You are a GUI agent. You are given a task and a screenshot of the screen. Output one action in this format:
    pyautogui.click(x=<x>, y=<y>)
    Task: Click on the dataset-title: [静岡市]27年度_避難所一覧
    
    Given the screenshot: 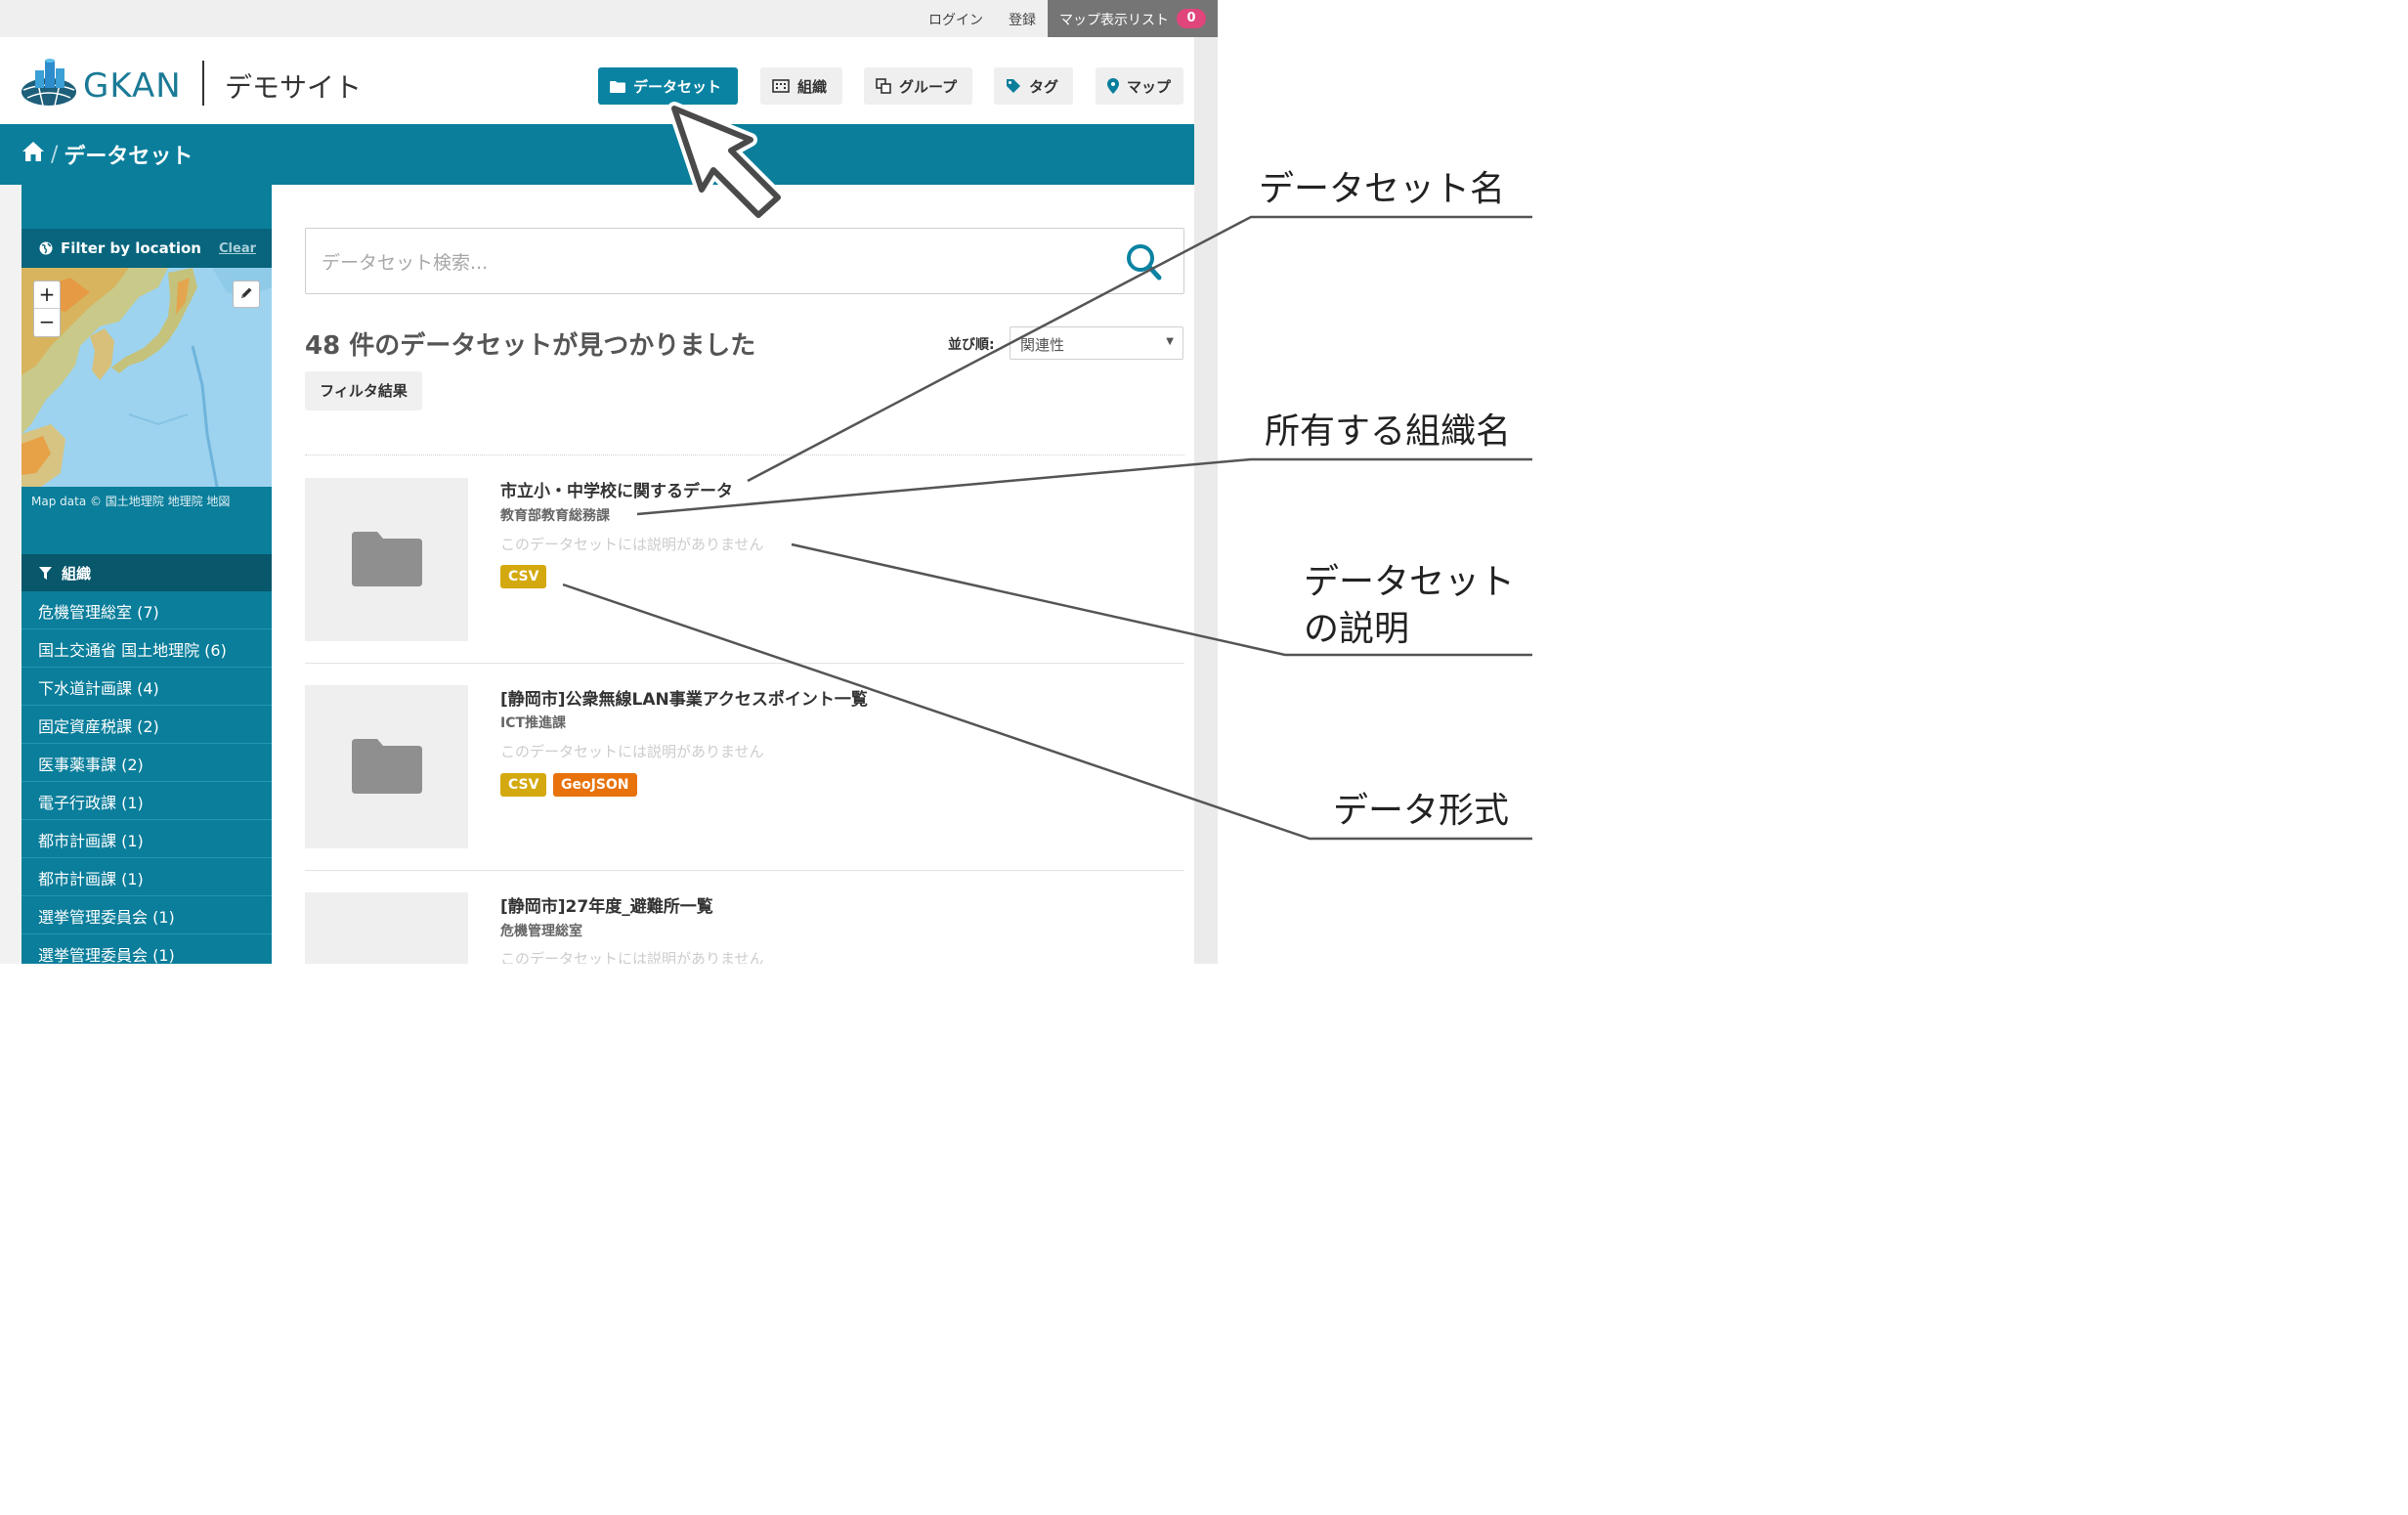 What is the action you would take?
    pyautogui.click(x=606, y=904)
    